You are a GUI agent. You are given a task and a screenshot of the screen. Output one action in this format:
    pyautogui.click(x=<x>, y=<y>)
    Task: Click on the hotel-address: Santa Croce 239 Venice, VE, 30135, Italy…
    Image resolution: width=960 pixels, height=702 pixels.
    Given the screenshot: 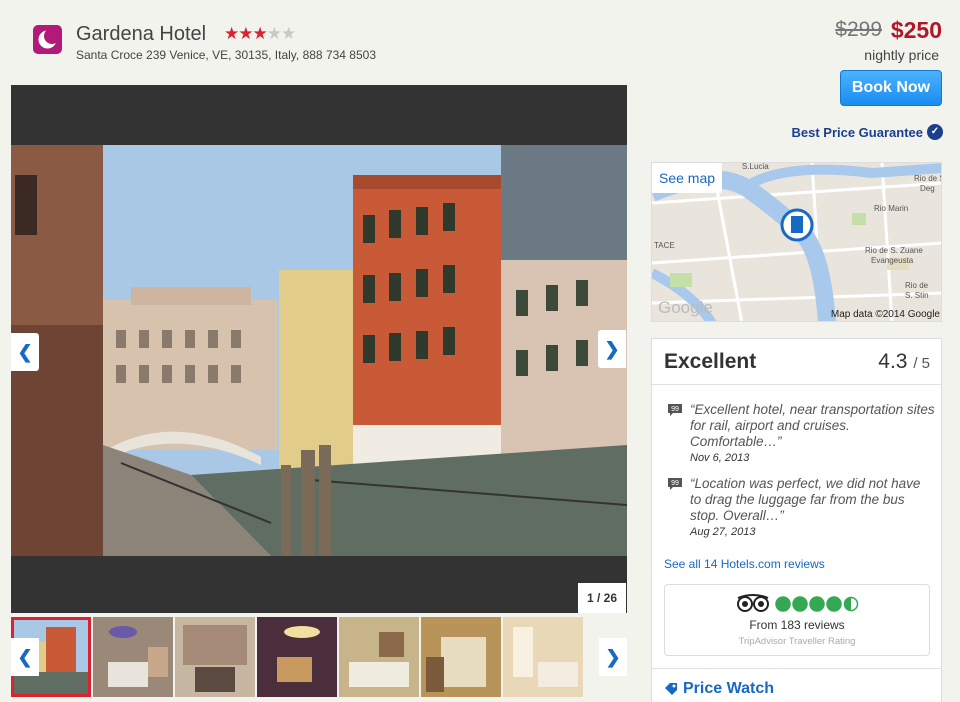 What is the action you would take?
    pyautogui.click(x=226, y=55)
    